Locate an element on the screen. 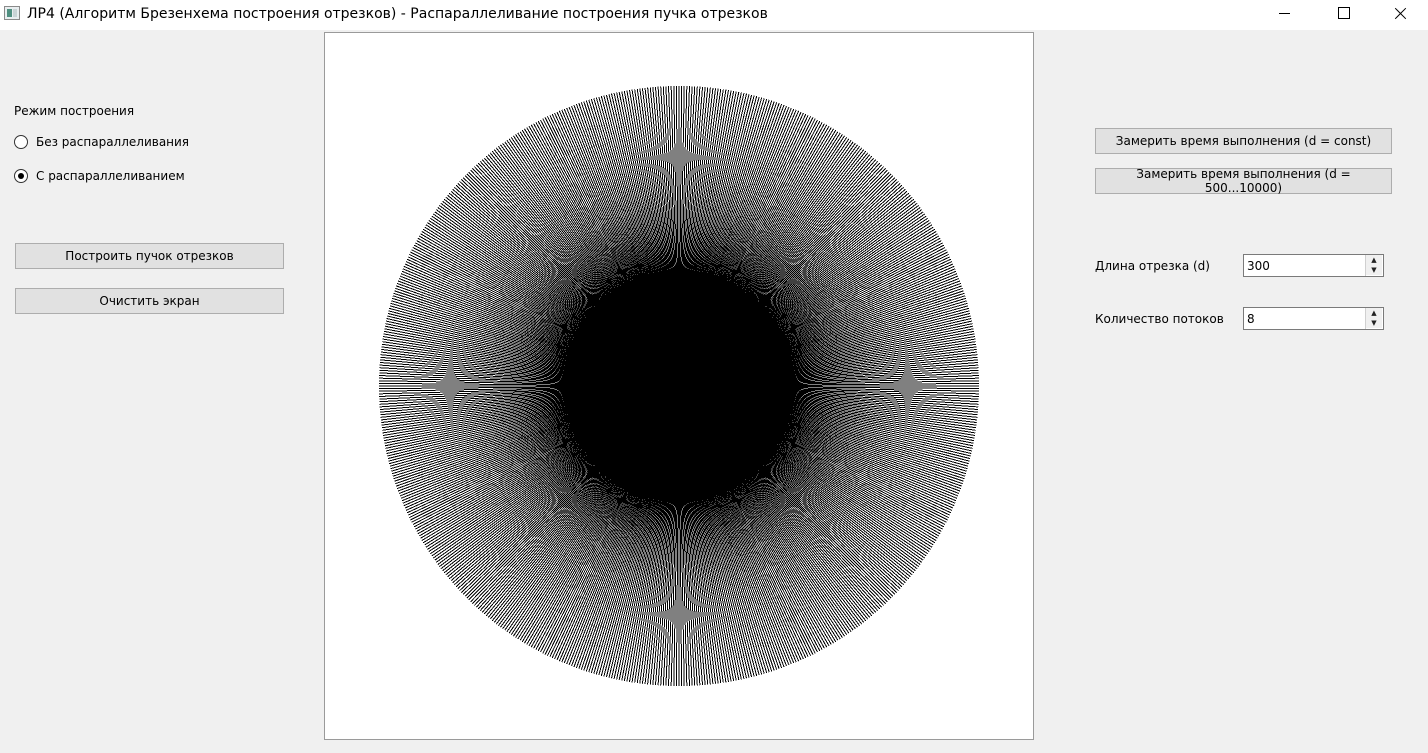 The height and width of the screenshot is (753, 1428). threads-label: Количество потоков is located at coordinates (1159, 319).